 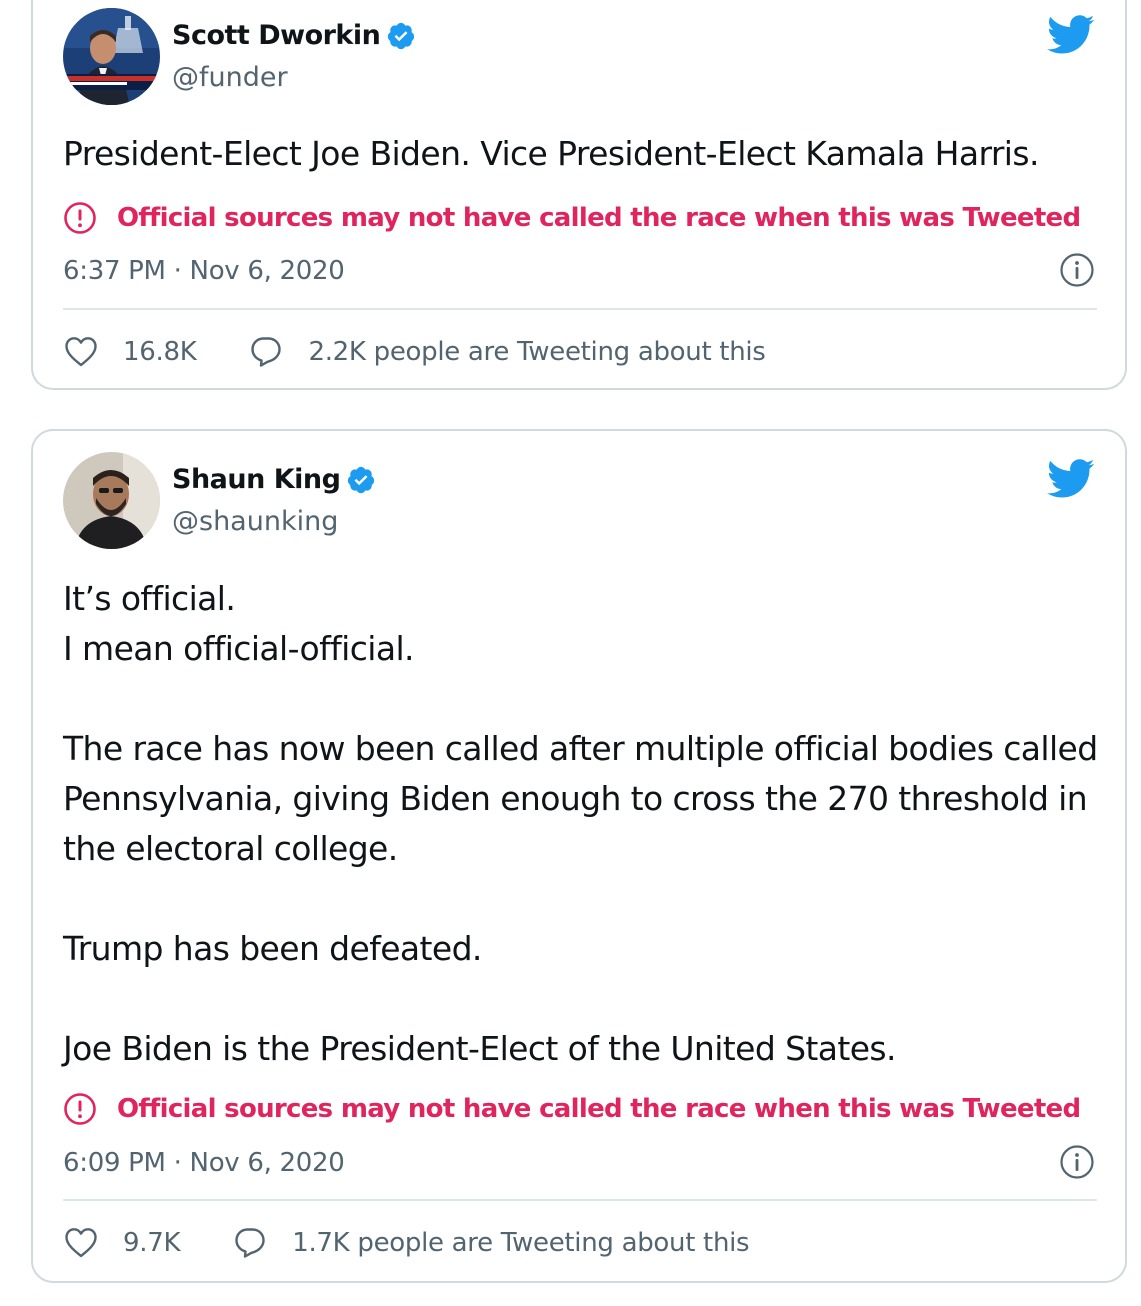 I want to click on author-handle: @shaunking, so click(x=255, y=521).